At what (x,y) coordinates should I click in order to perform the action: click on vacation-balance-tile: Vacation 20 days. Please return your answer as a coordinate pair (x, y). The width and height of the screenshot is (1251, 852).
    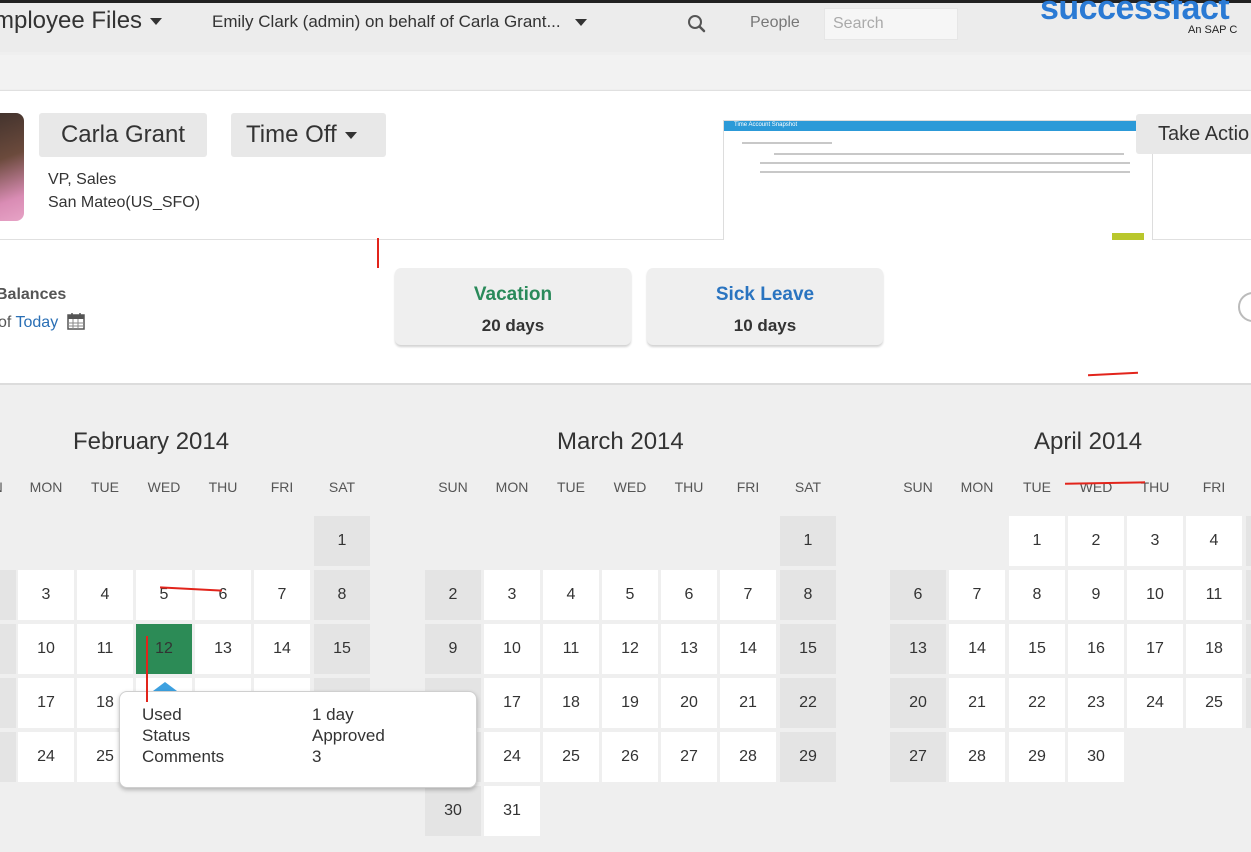
    Looking at the image, I should click on (513, 306).